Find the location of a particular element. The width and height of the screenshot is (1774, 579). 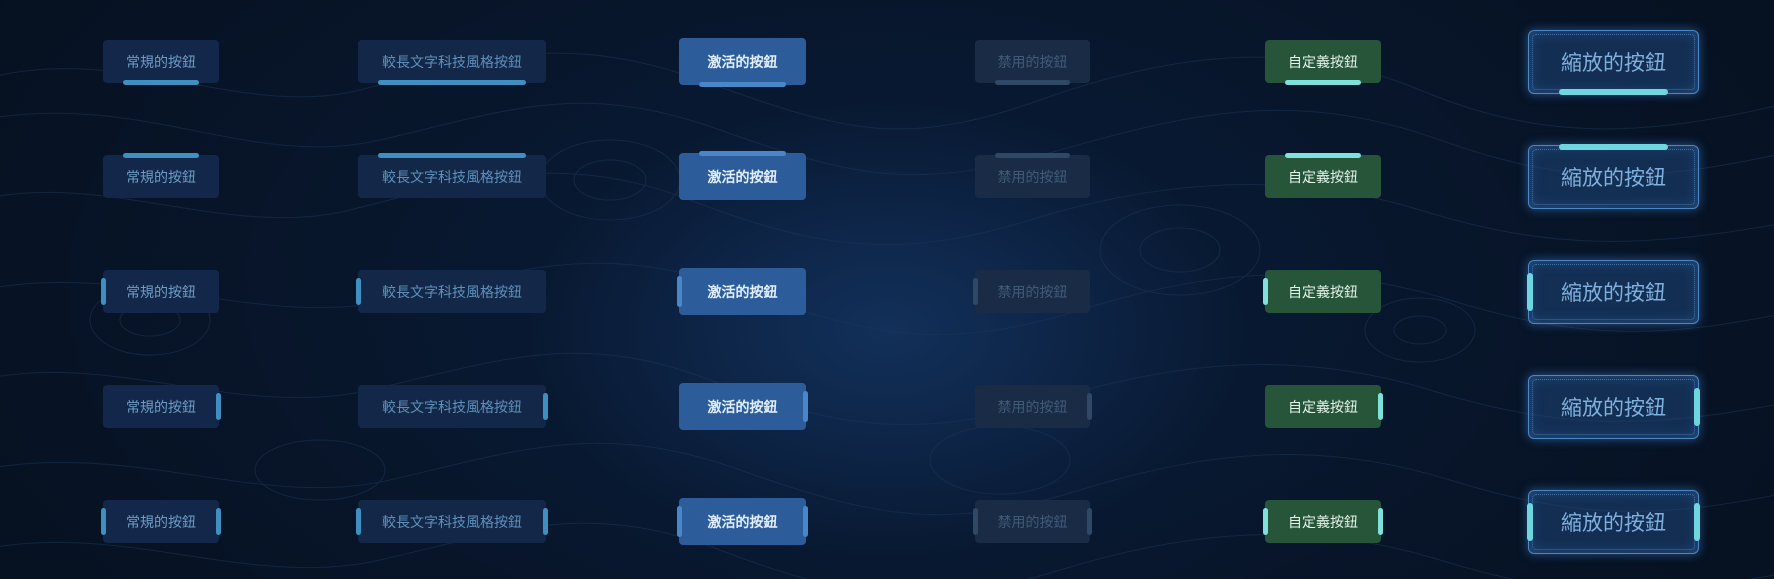

normal-button-left-right: 常規的按鈕 is located at coordinates (161, 521).